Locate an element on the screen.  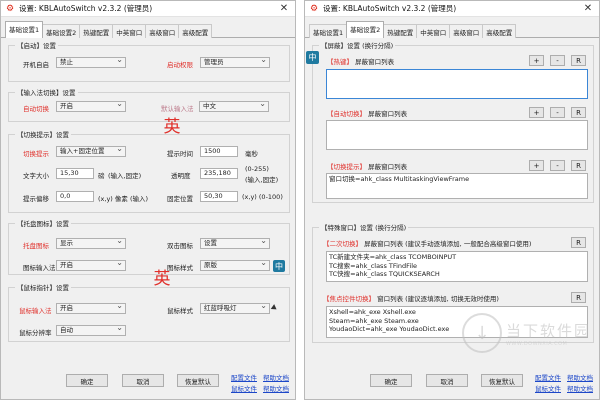
autoswitch-add-button: + is located at coordinates (536, 112).